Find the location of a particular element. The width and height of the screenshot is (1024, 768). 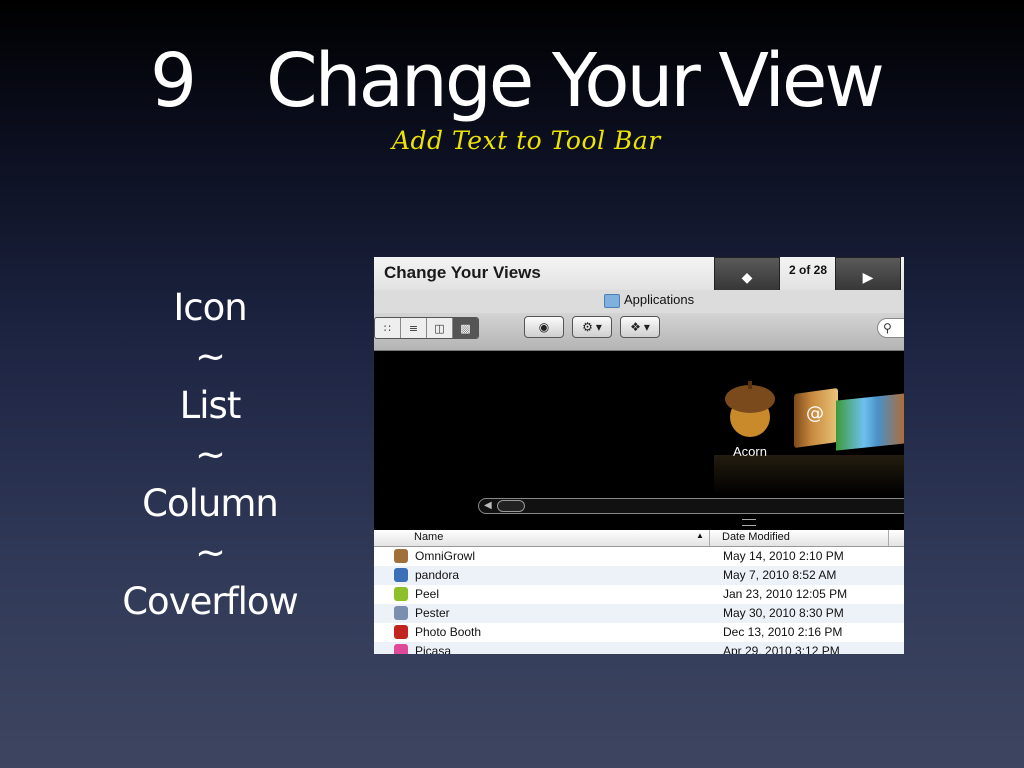

list-item: Photo Booth Dec 13, 2010 2:16 PM is located at coordinates (639, 632).